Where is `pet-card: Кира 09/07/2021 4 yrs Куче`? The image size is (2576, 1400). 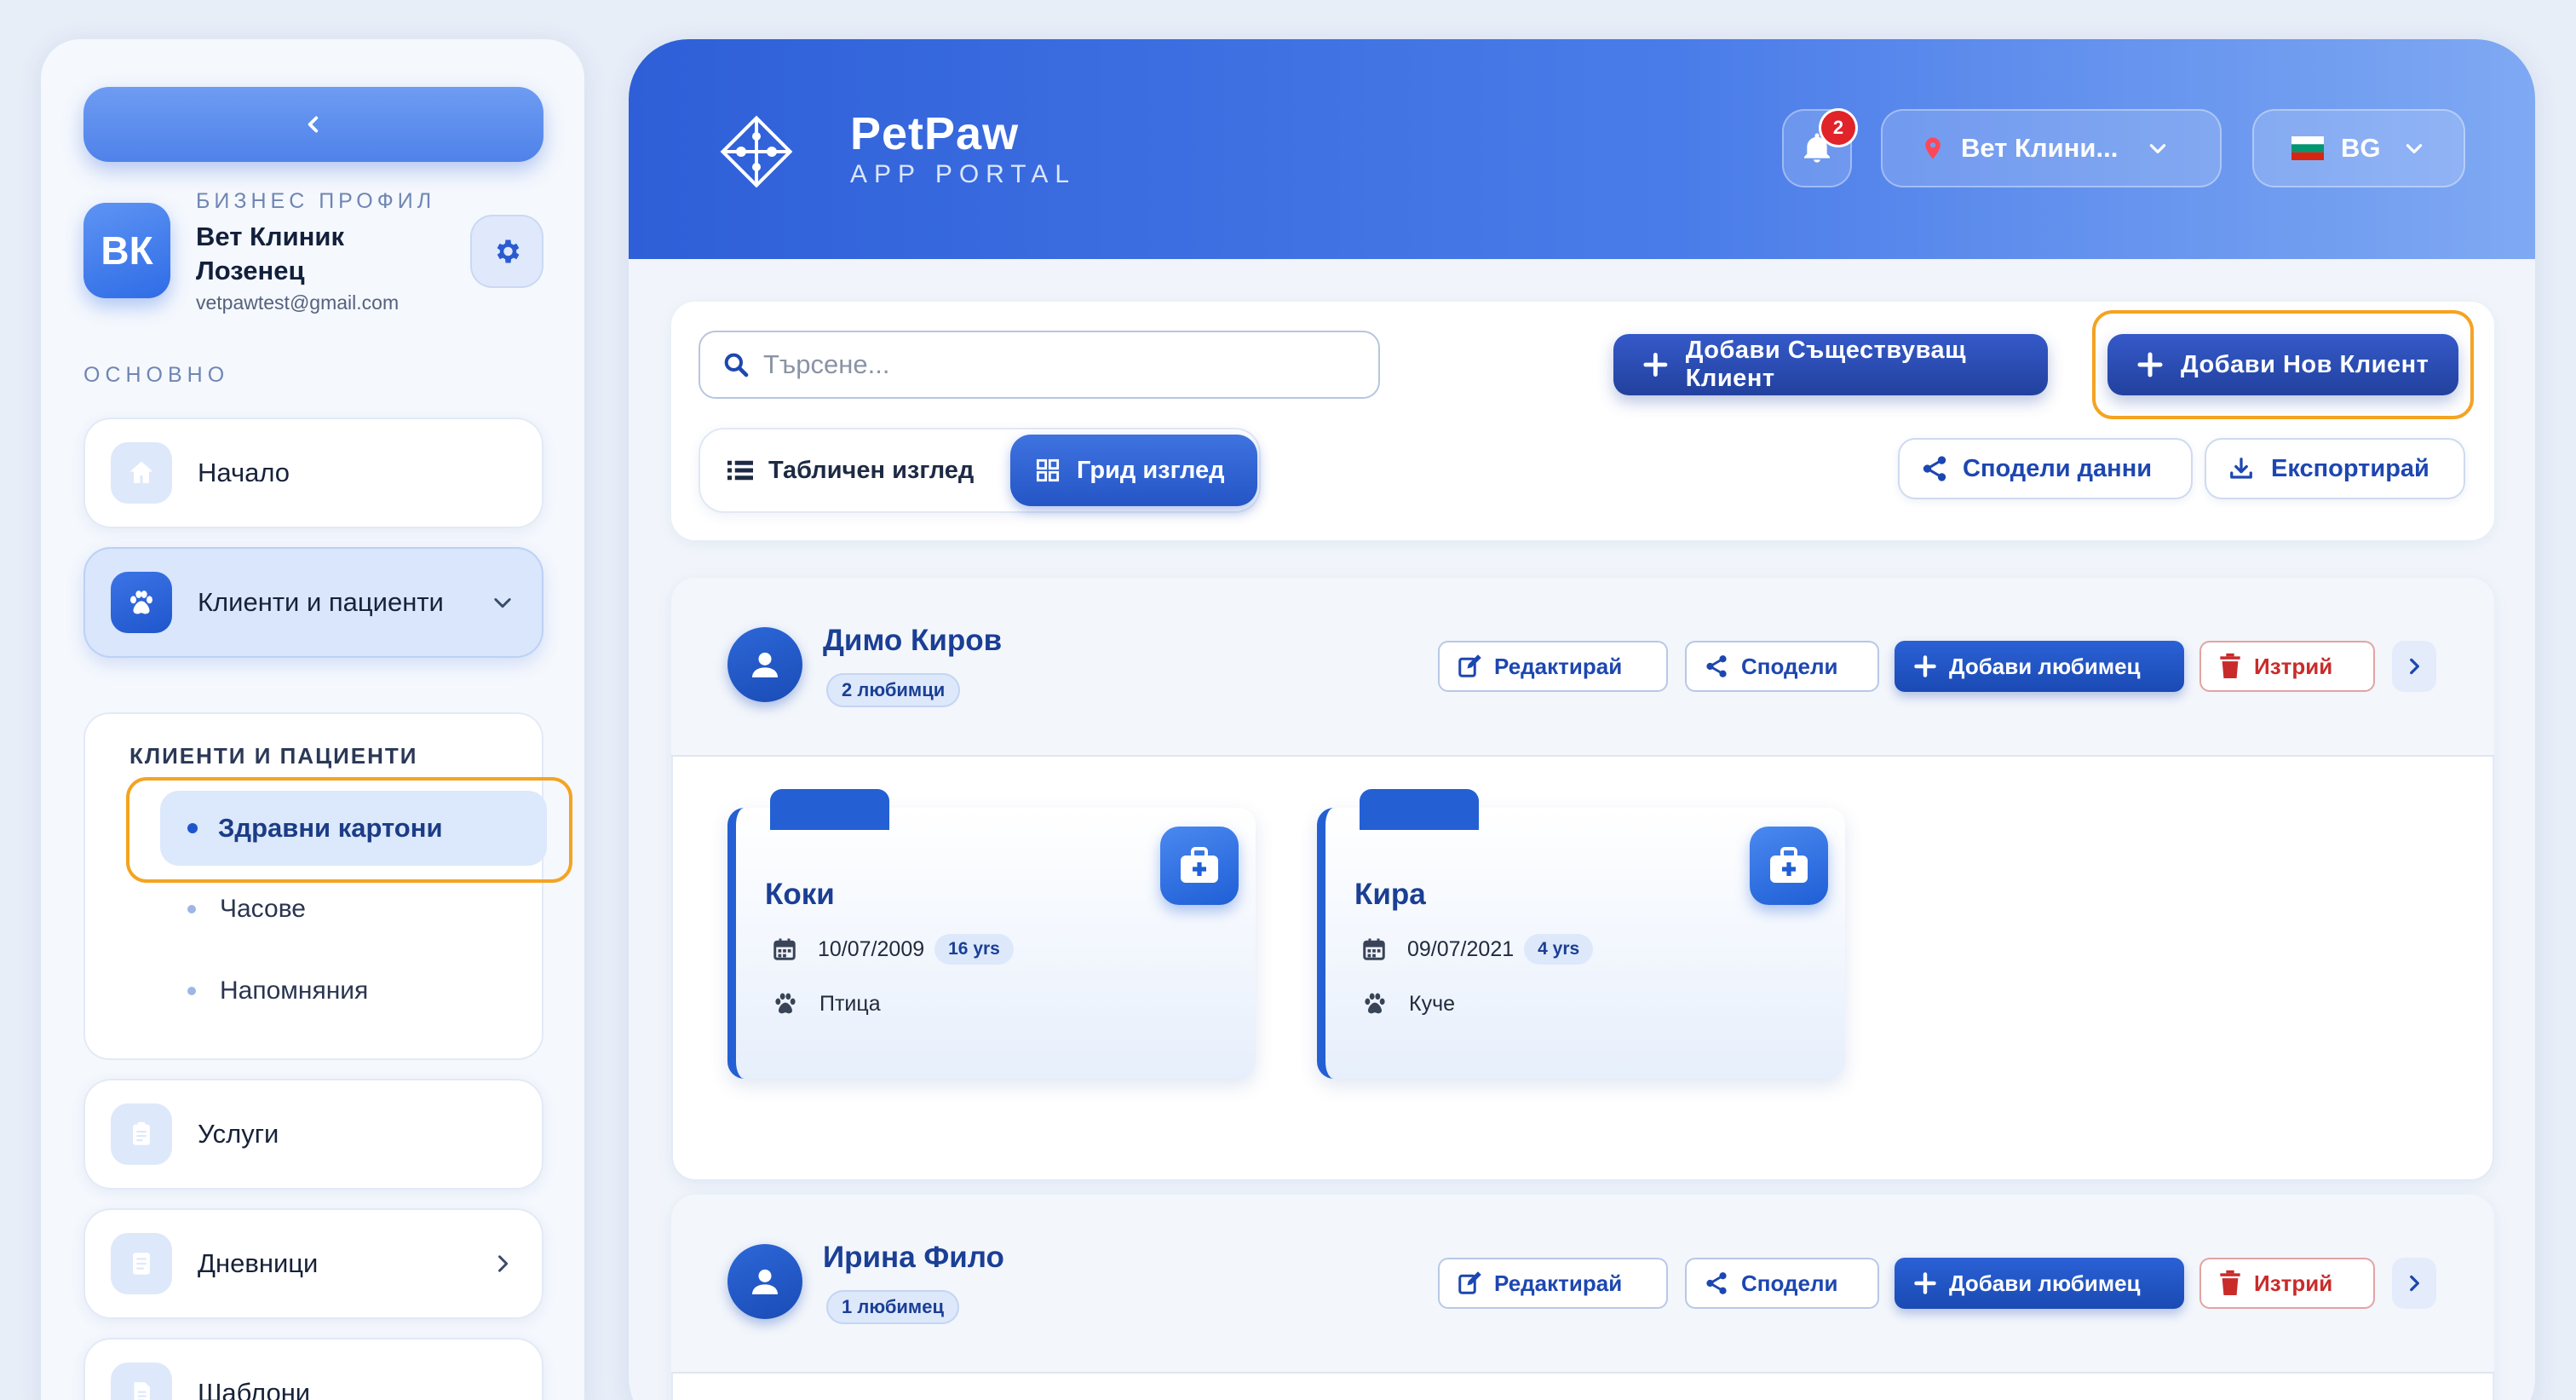 pet-card: Кира 09/07/2021 4 yrs Куче is located at coordinates (1581, 934).